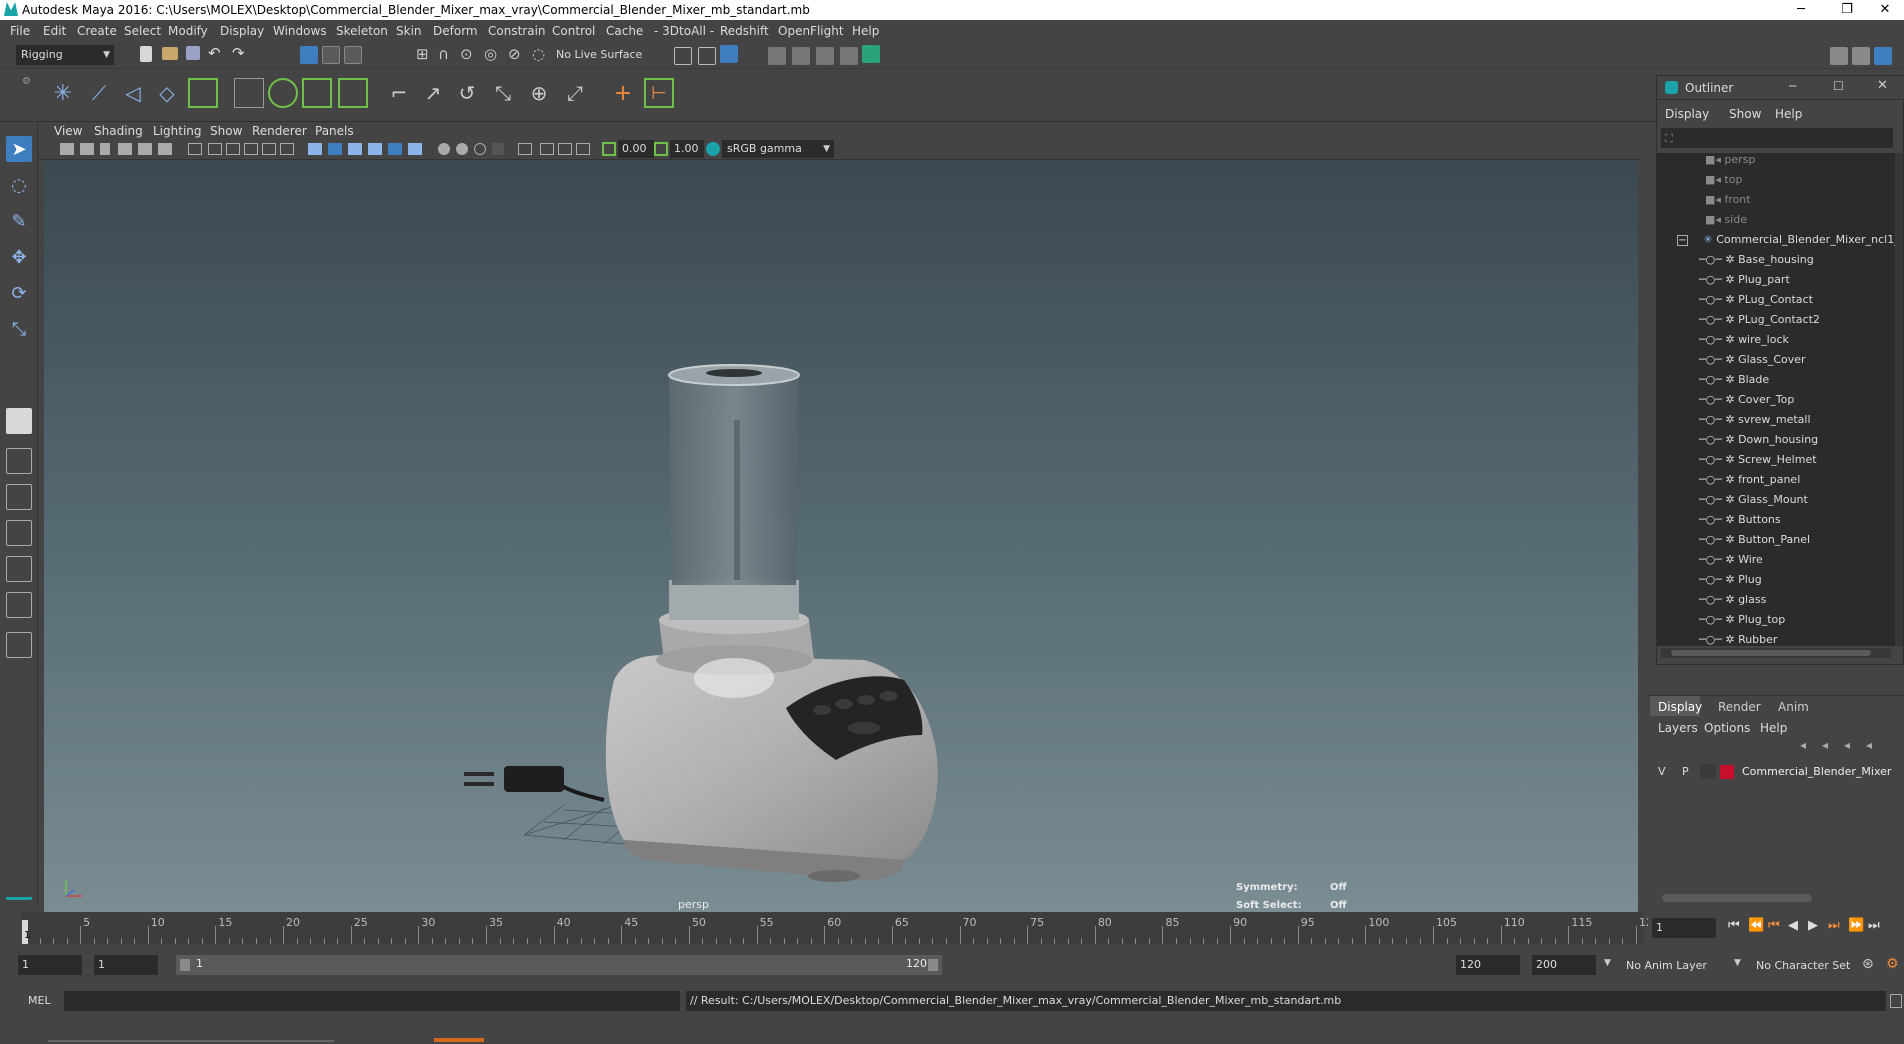 This screenshot has width=1904, height=1044. Describe the element at coordinates (315, 149) in the screenshot. I see `wireframe-icon` at that location.